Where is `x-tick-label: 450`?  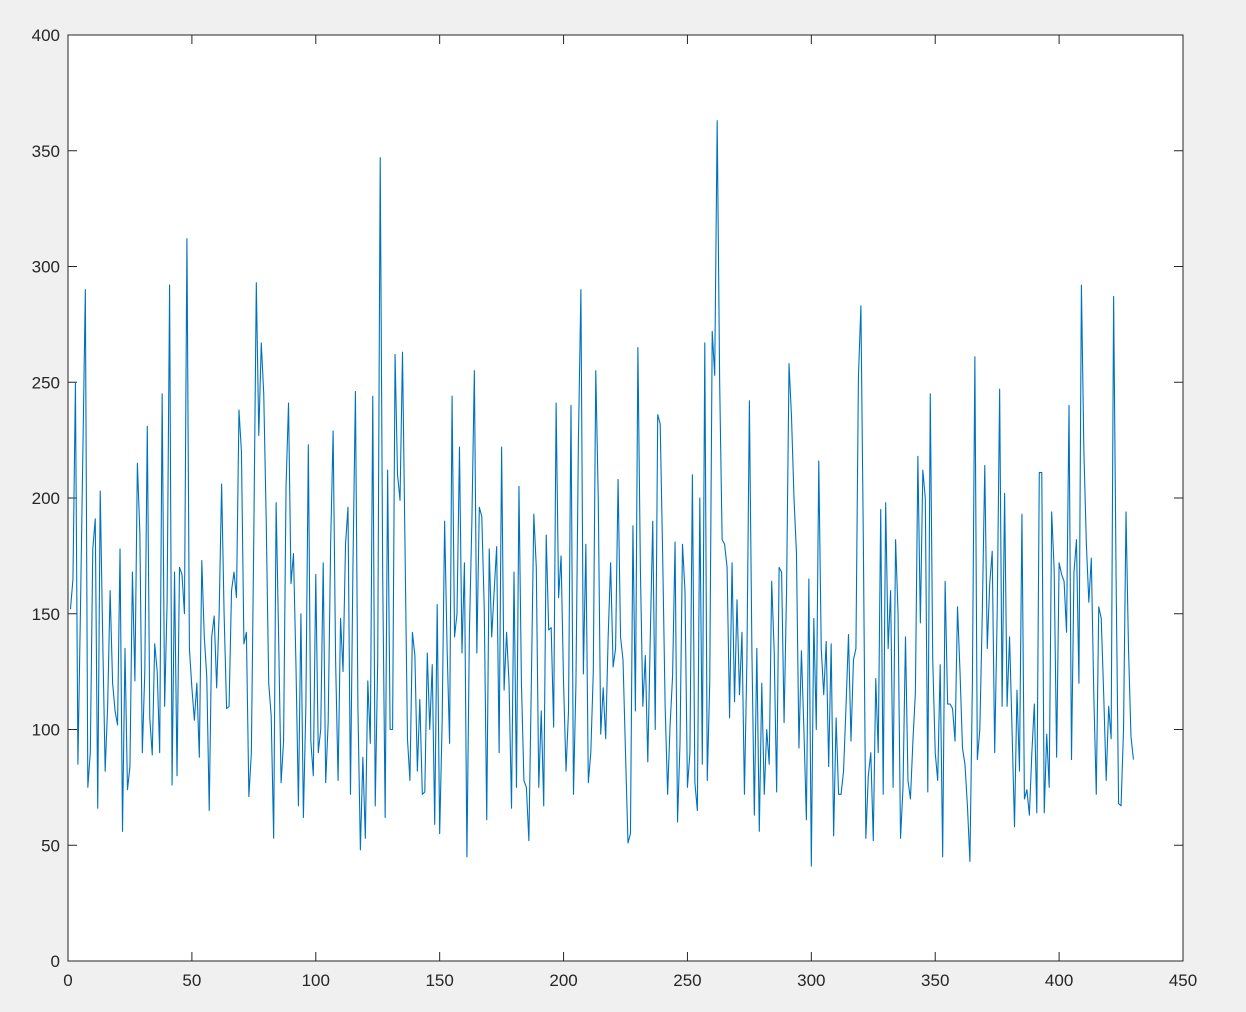 x-tick-label: 450 is located at coordinates (1183, 980).